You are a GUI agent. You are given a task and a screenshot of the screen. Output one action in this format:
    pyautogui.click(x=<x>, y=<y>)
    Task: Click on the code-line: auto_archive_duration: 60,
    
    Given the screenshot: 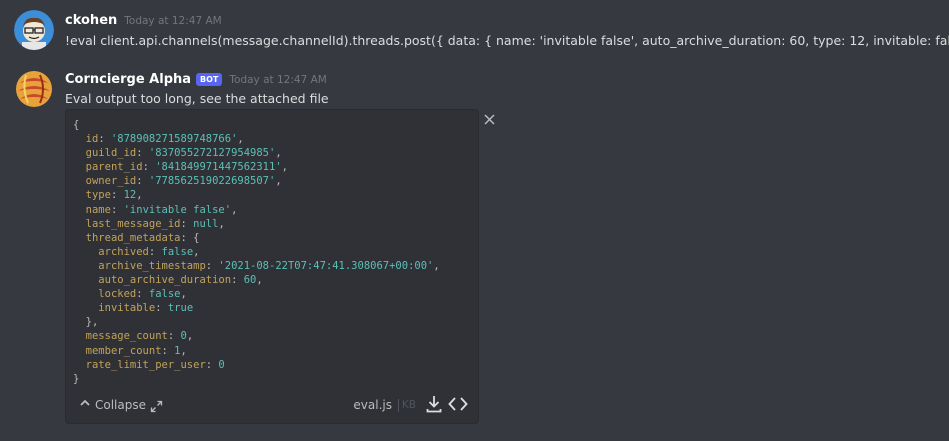 What is the action you would take?
    pyautogui.click(x=180, y=280)
    